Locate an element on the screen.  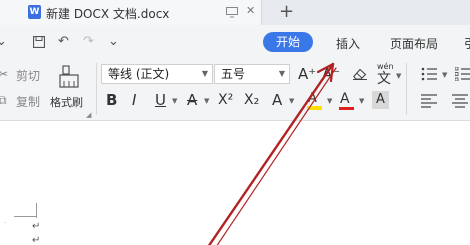
font-size-value: 五号 is located at coordinates (233, 74).